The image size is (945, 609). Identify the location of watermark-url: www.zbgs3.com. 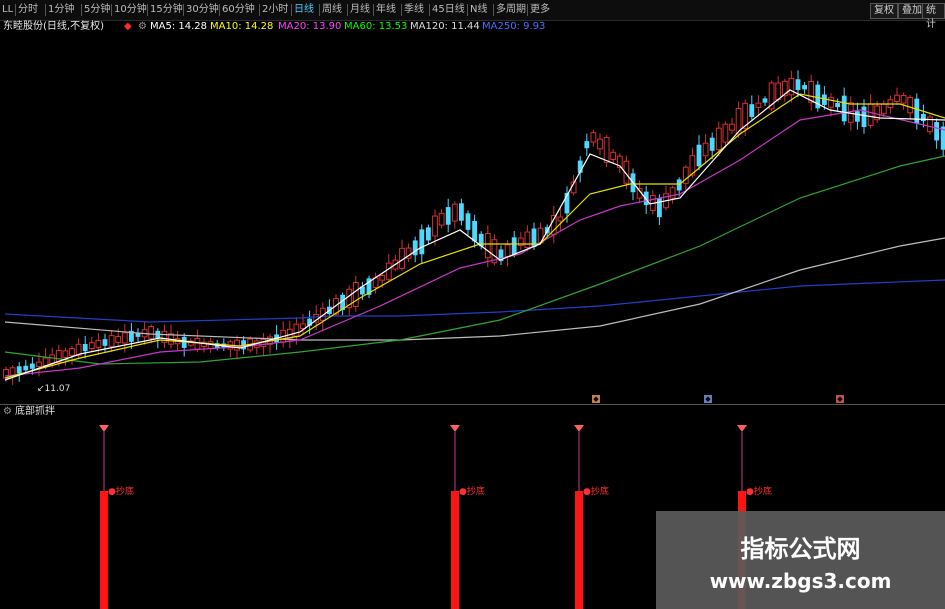
(800, 581).